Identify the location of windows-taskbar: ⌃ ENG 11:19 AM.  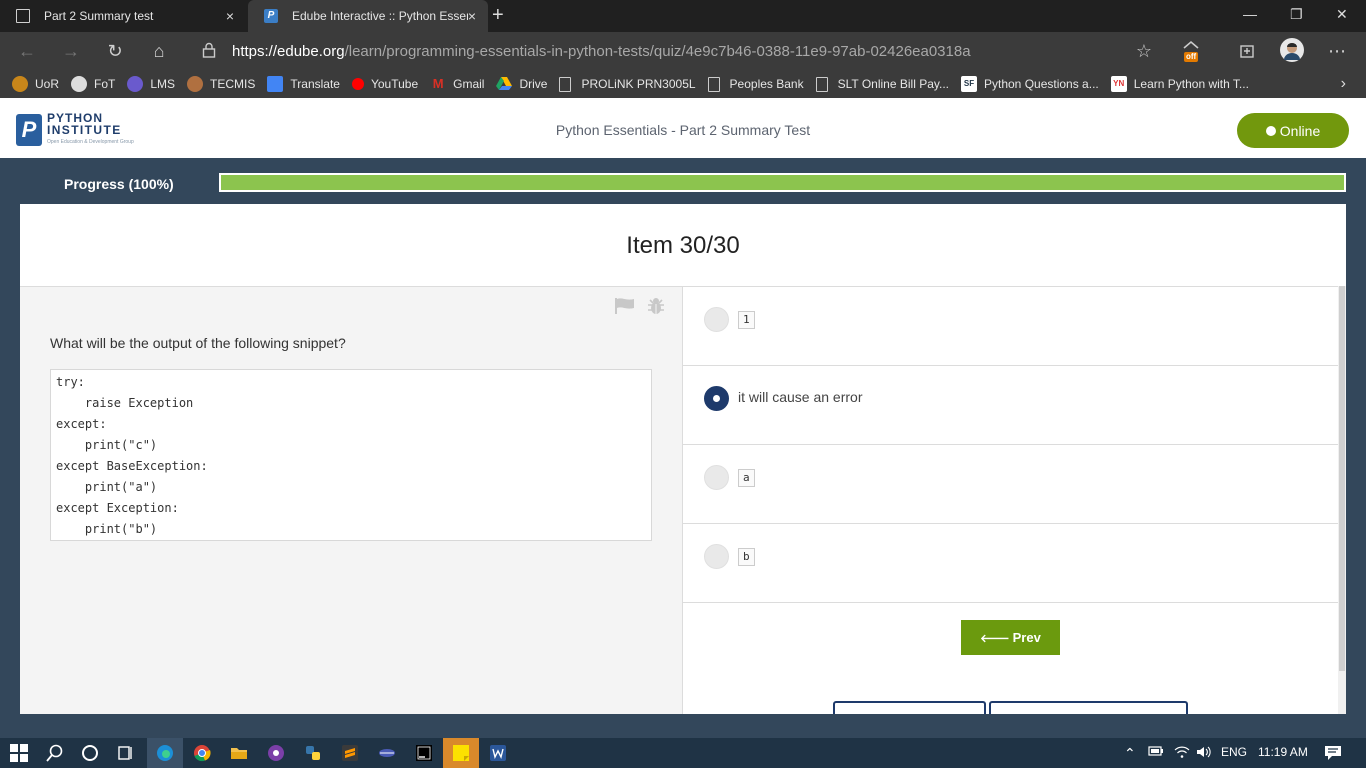
(683, 753).